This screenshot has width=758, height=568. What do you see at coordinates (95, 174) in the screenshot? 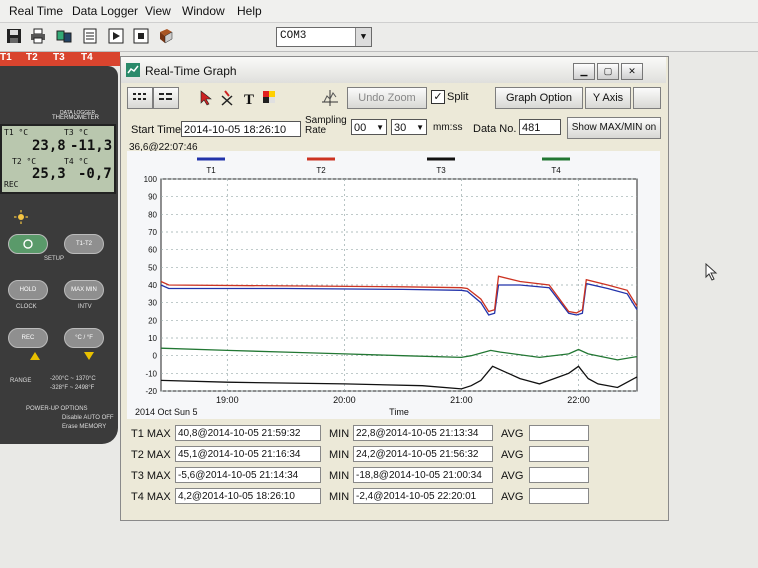
I see `lcd-t4-value: -0,7` at bounding box center [95, 174].